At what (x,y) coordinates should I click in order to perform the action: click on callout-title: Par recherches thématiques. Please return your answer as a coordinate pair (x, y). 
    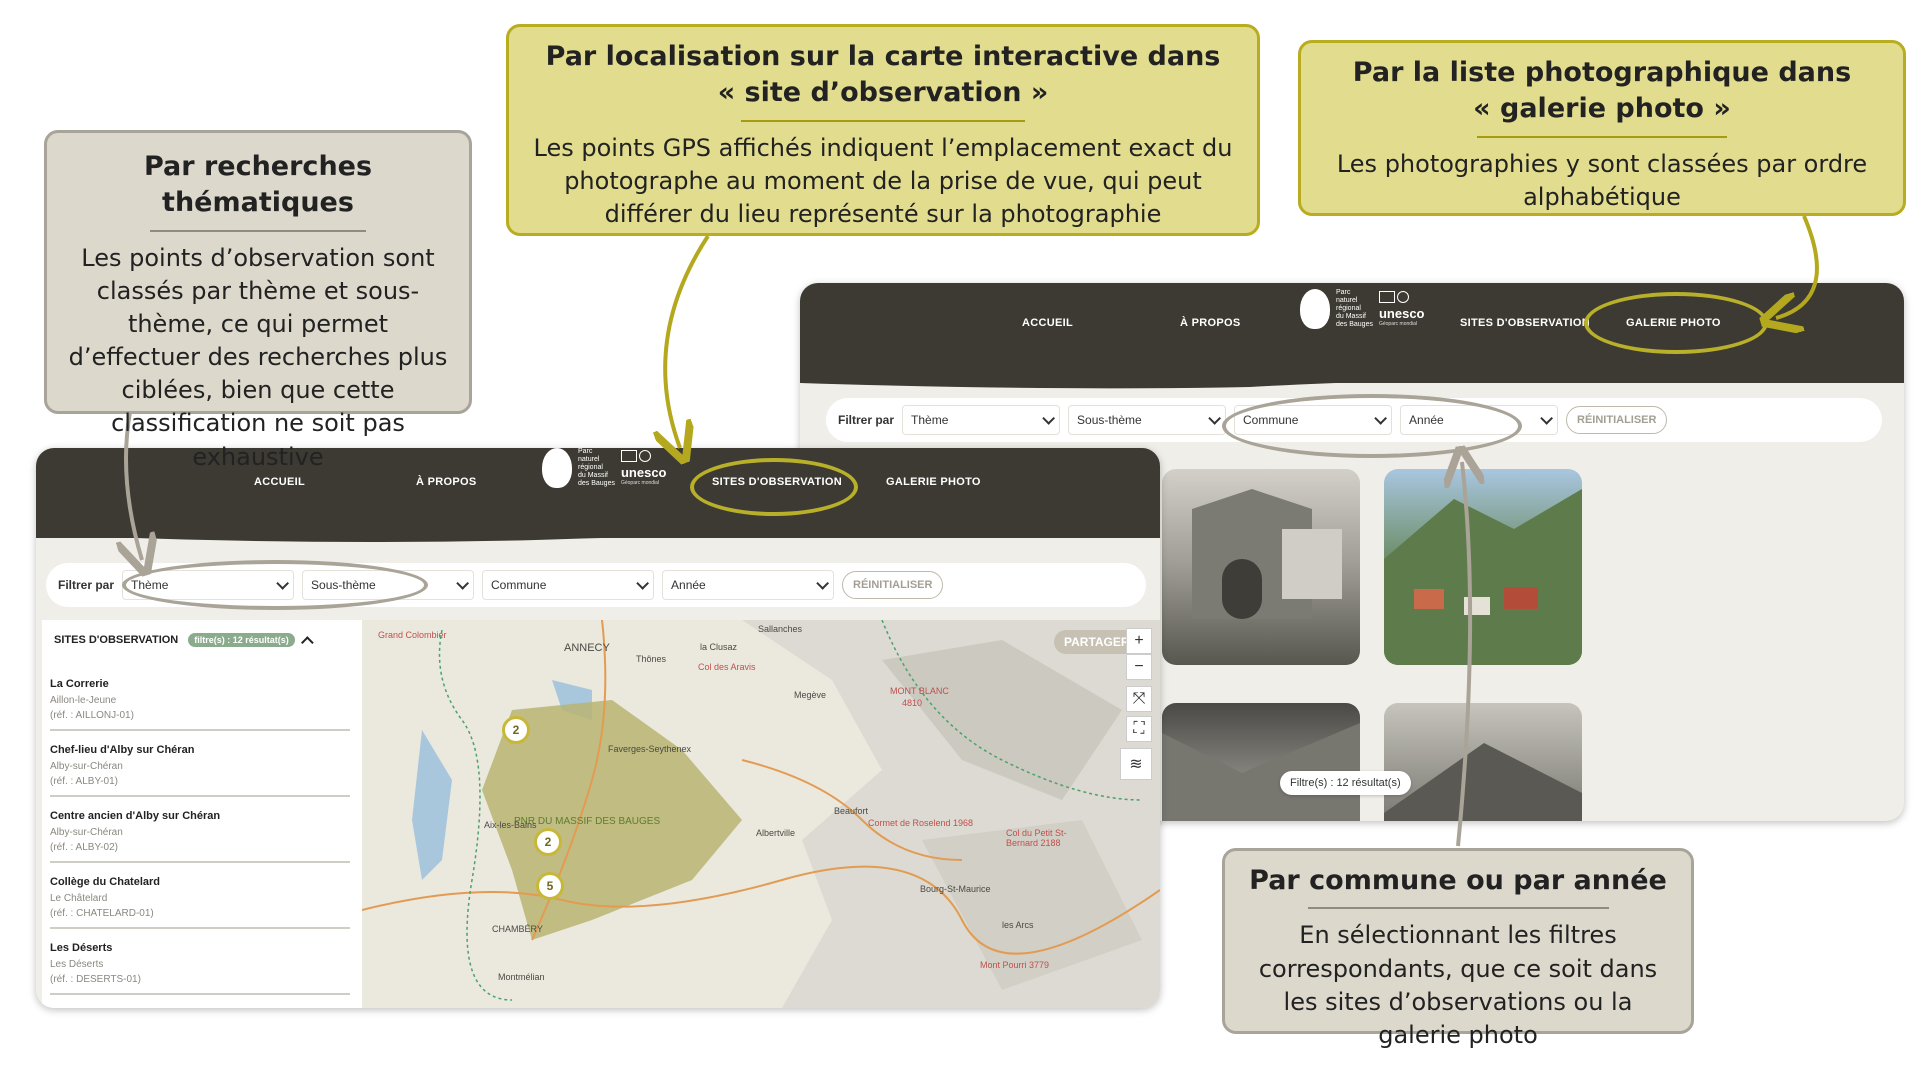
    Looking at the image, I should click on (258, 185).